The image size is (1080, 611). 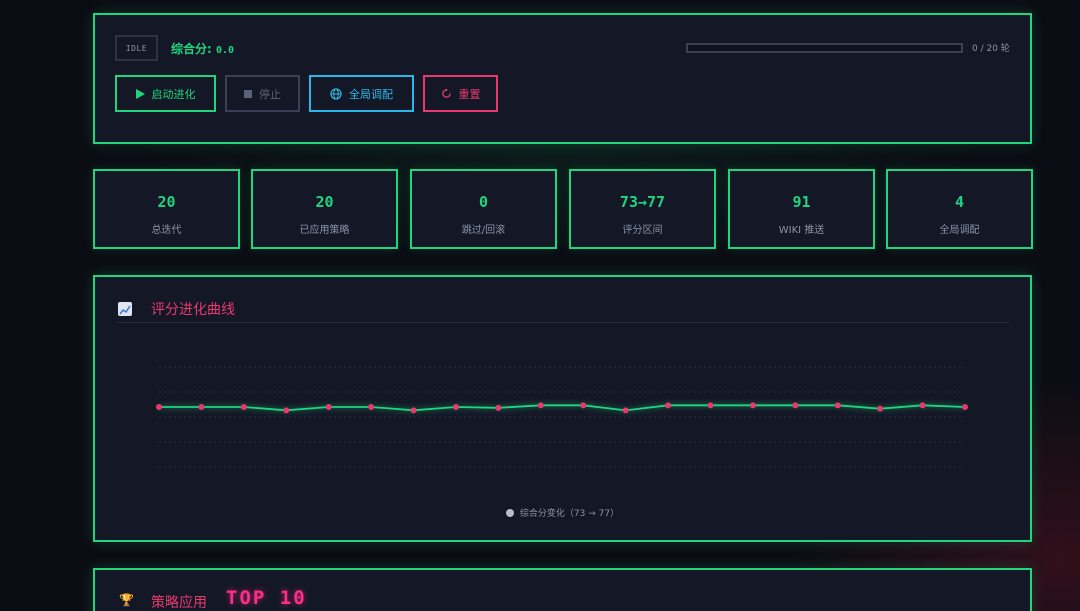 What do you see at coordinates (801, 230) in the screenshot?
I see `stat-label: WIKI 推送` at bounding box center [801, 230].